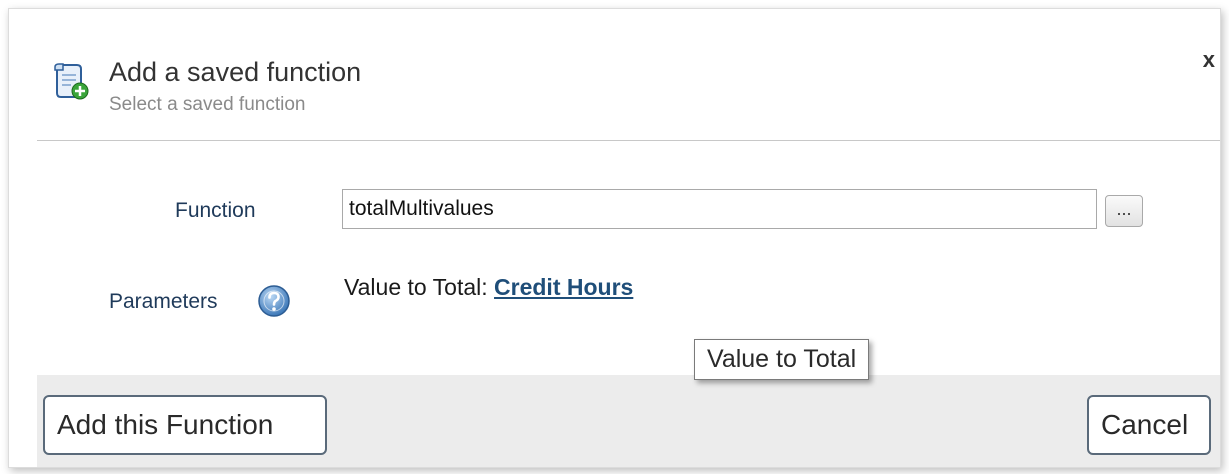 The image size is (1229, 474). Describe the element at coordinates (782, 359) in the screenshot. I see `parameter-tooltip: Value to Total` at that location.